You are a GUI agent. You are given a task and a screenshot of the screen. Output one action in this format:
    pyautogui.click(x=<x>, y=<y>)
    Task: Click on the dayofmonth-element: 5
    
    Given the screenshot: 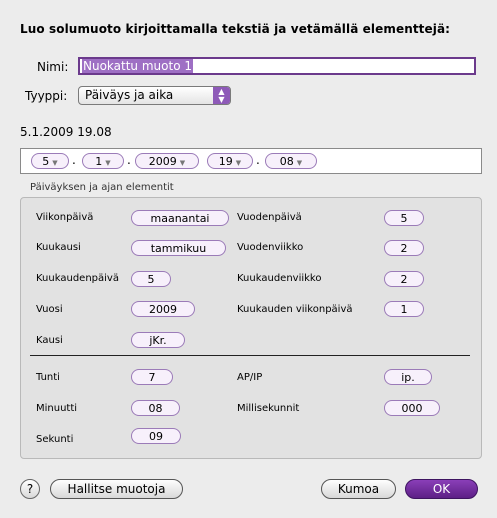 What is the action you would take?
    pyautogui.click(x=151, y=279)
    